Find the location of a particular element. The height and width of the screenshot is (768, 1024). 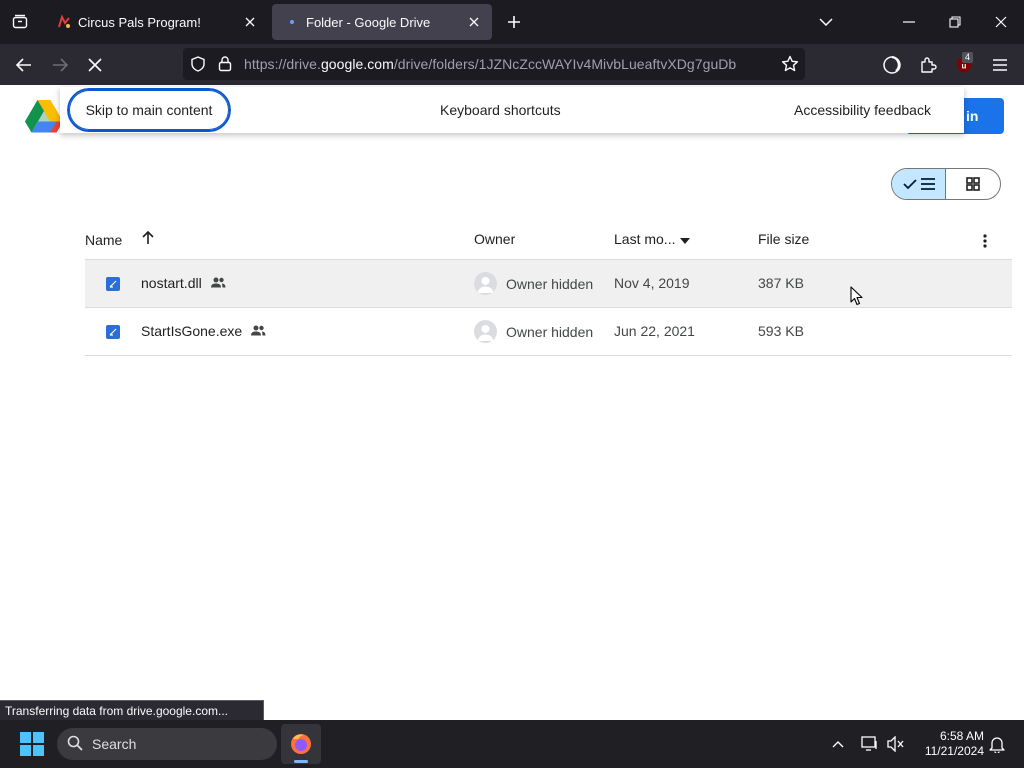

search-label: Search is located at coordinates (114, 744).